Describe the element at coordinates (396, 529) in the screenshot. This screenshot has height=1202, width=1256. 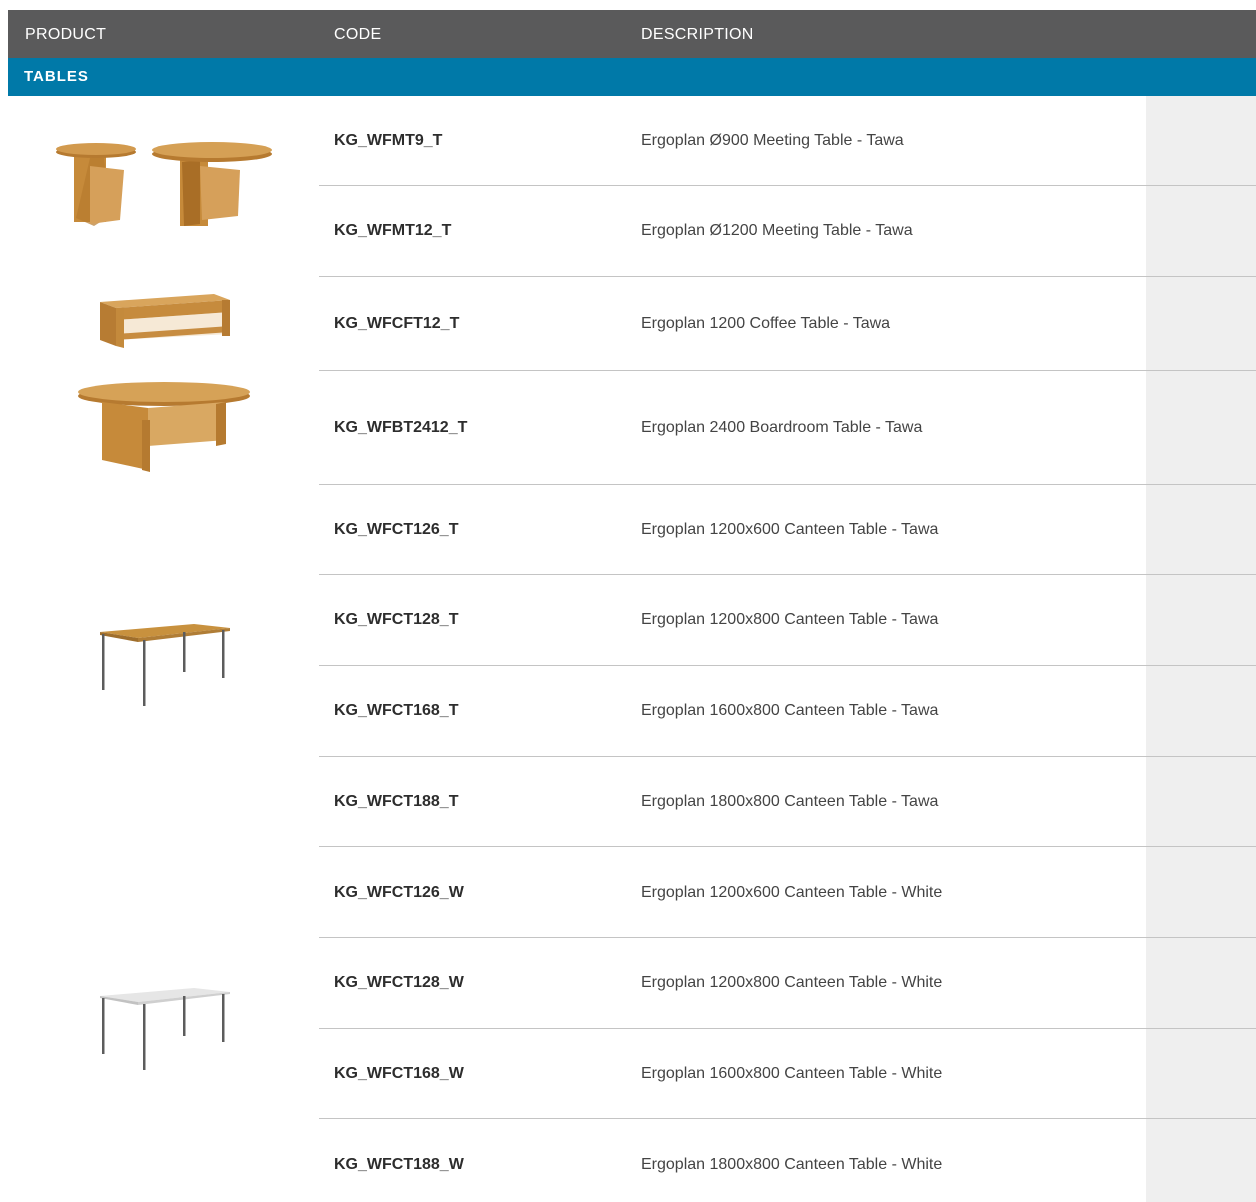
I see `product-code: KG_WFCT126_T` at that location.